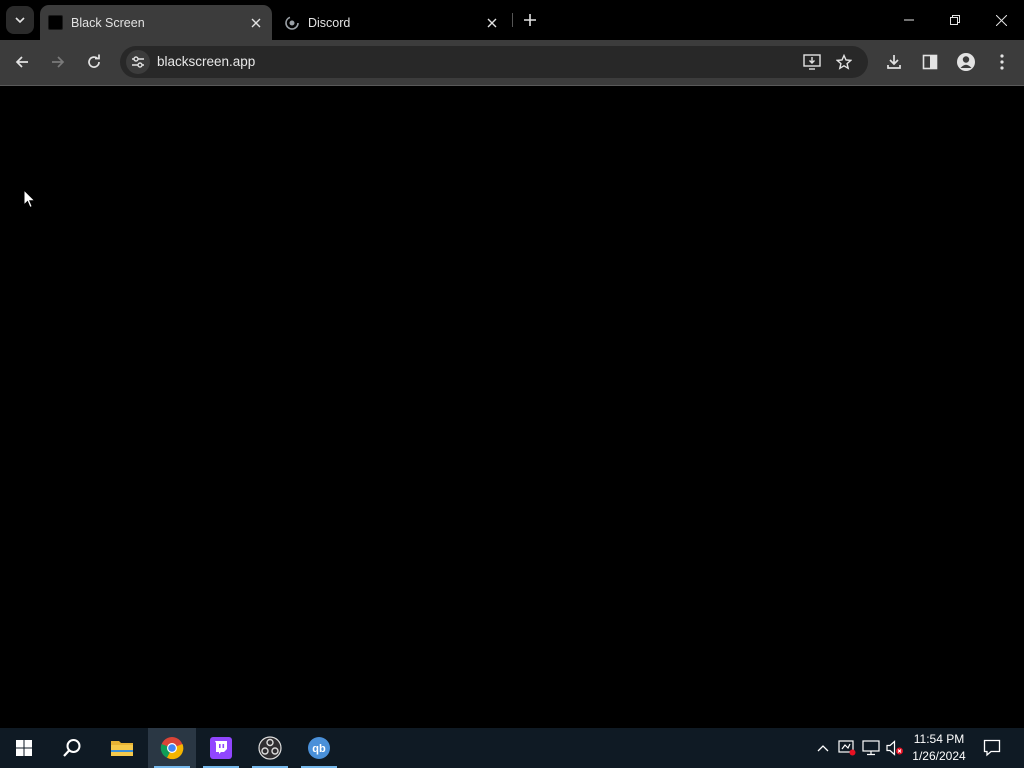 The width and height of the screenshot is (1024, 768). I want to click on loading-spinner-icon, so click(292, 23).